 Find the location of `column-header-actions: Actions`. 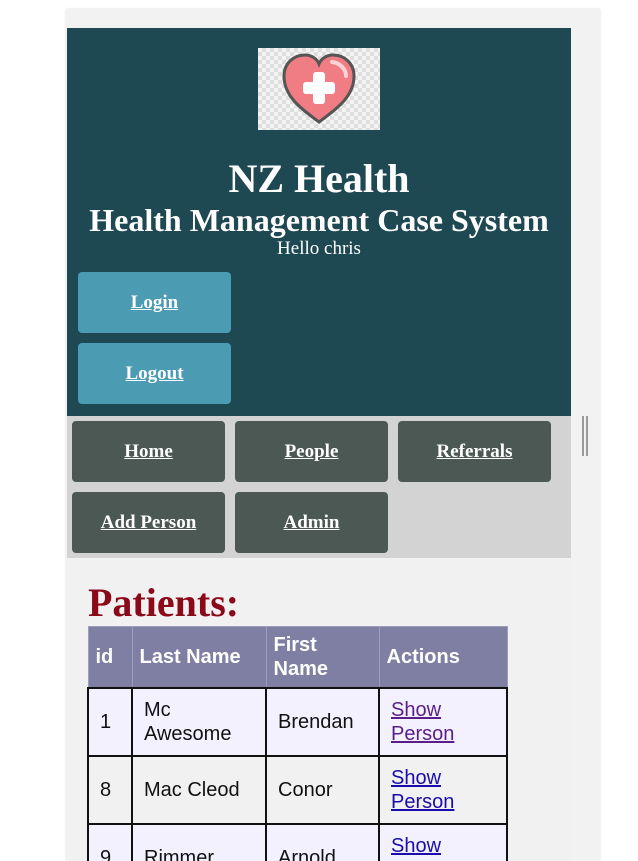

column-header-actions: Actions is located at coordinates (443, 657).